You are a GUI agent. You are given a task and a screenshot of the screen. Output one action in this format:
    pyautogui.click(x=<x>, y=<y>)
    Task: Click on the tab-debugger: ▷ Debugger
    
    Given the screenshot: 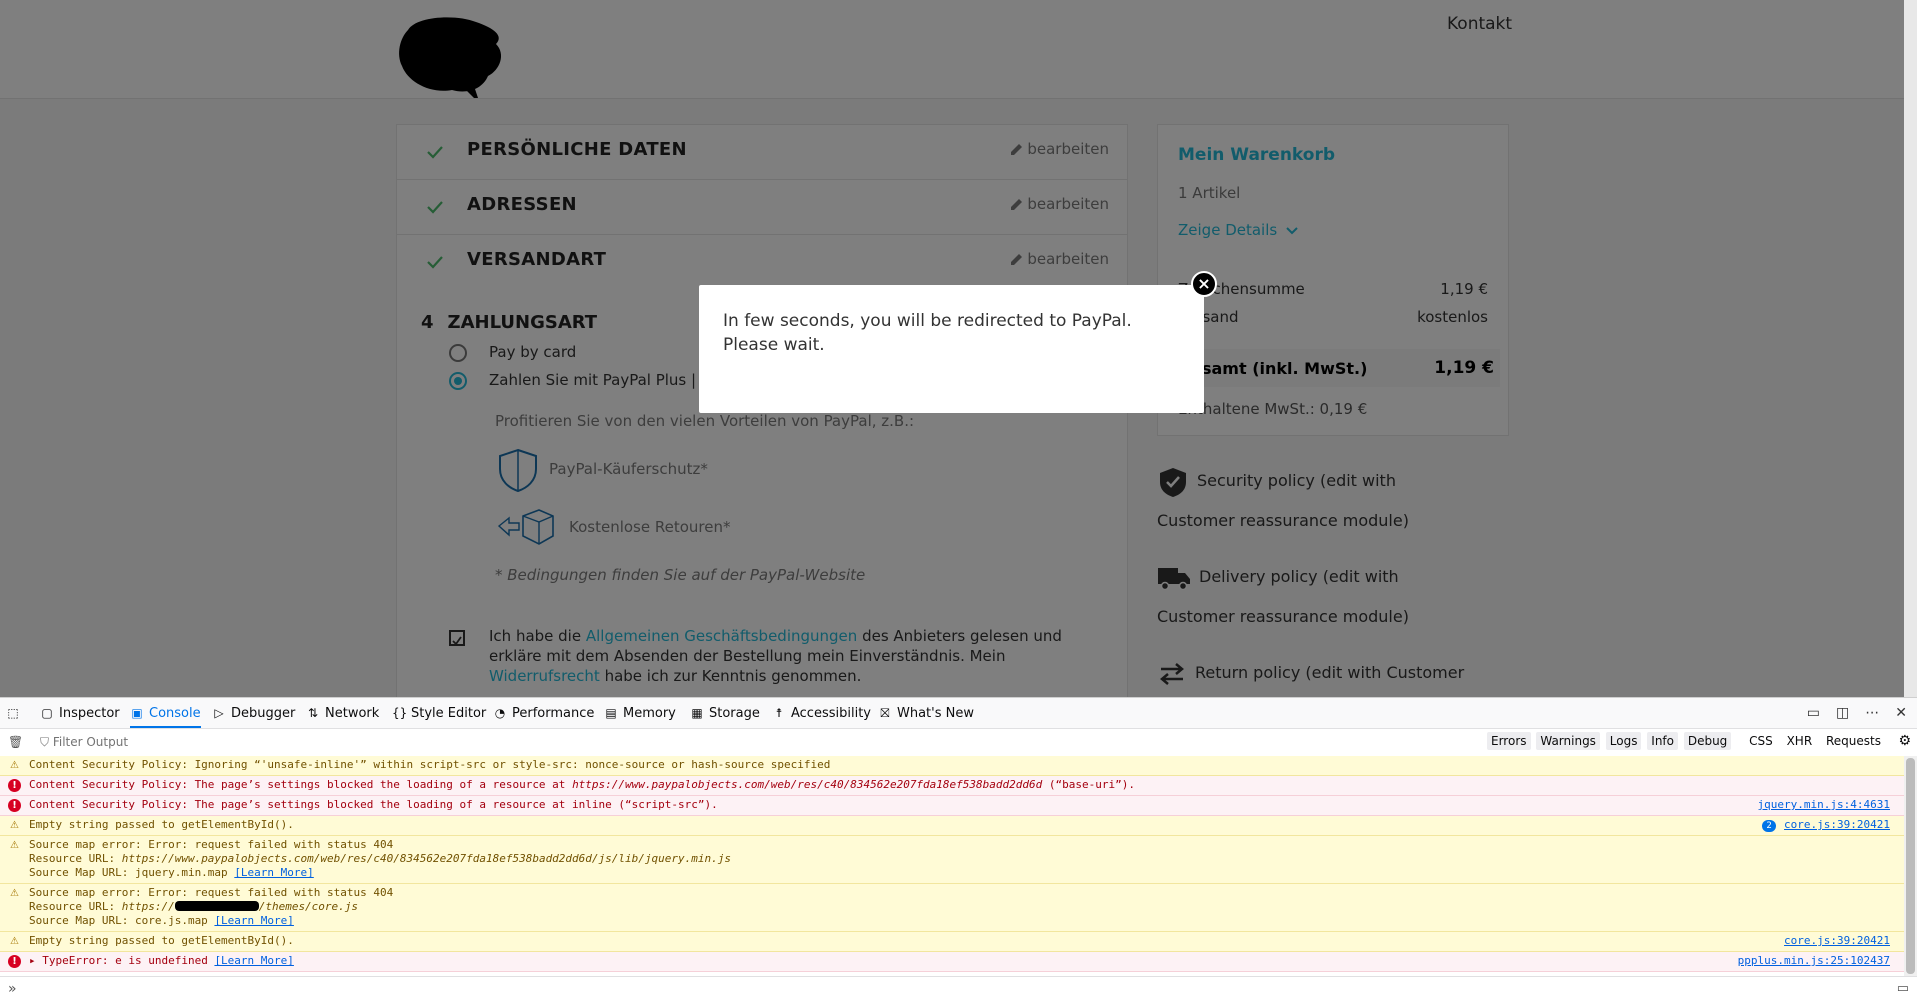 What is the action you would take?
    pyautogui.click(x=253, y=713)
    